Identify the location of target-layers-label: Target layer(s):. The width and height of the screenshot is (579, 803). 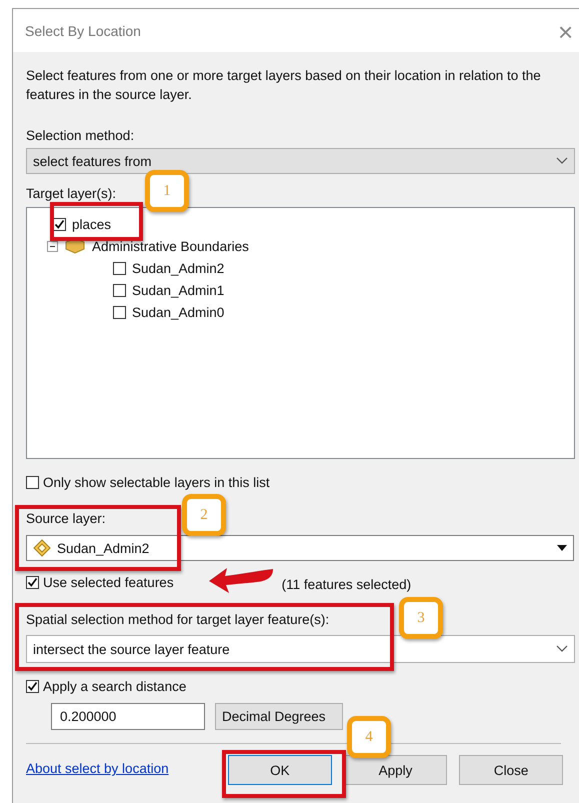
(71, 193).